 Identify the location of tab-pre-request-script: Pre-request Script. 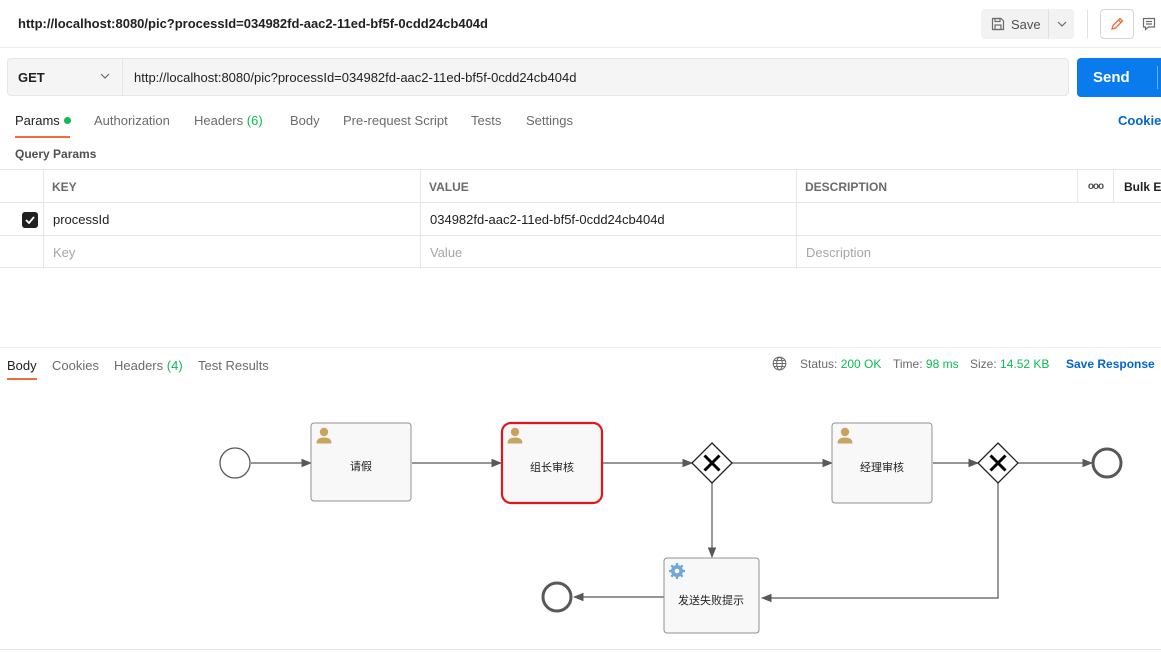
(395, 120).